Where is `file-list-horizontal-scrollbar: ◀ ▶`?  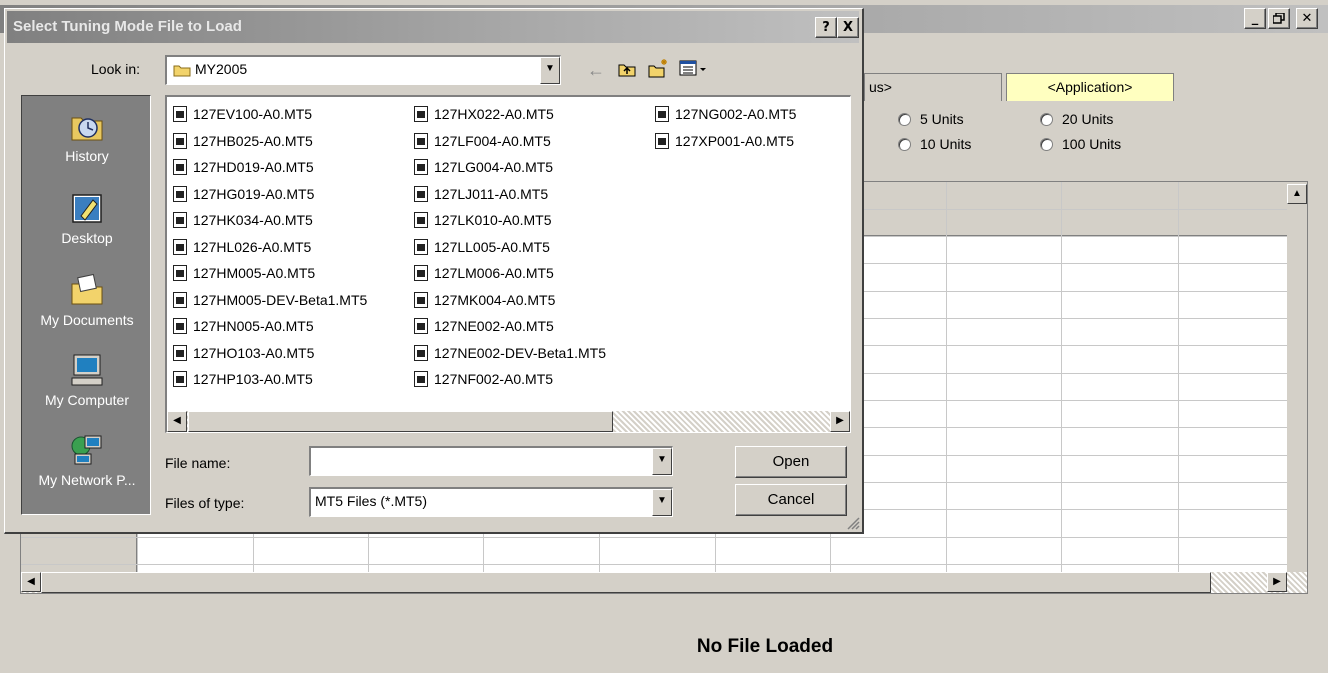
file-list-horizontal-scrollbar: ◀ ▶ is located at coordinates (508, 421).